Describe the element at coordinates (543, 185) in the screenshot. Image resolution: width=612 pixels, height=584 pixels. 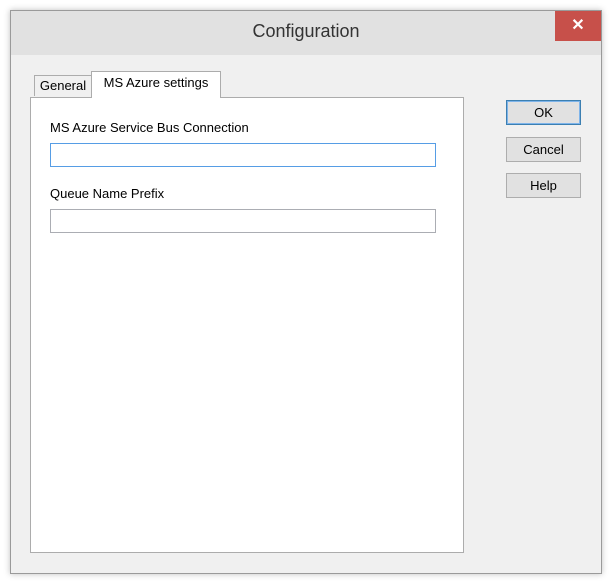
I see `help-button: Help` at that location.